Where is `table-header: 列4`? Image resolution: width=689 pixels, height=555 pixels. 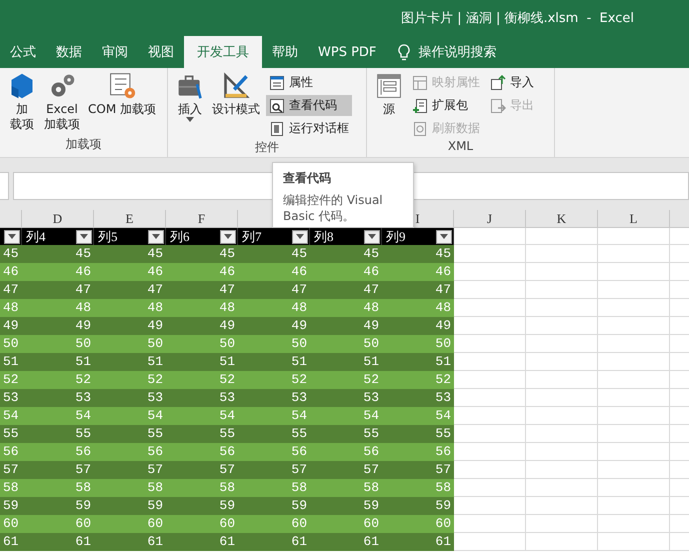
table-header: 列4 is located at coordinates (36, 237).